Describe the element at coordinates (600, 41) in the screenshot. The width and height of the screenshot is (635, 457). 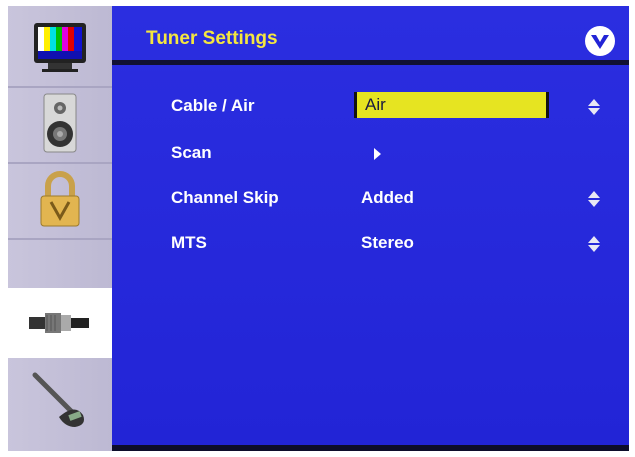
I see `vizio-v-logo-icon` at that location.